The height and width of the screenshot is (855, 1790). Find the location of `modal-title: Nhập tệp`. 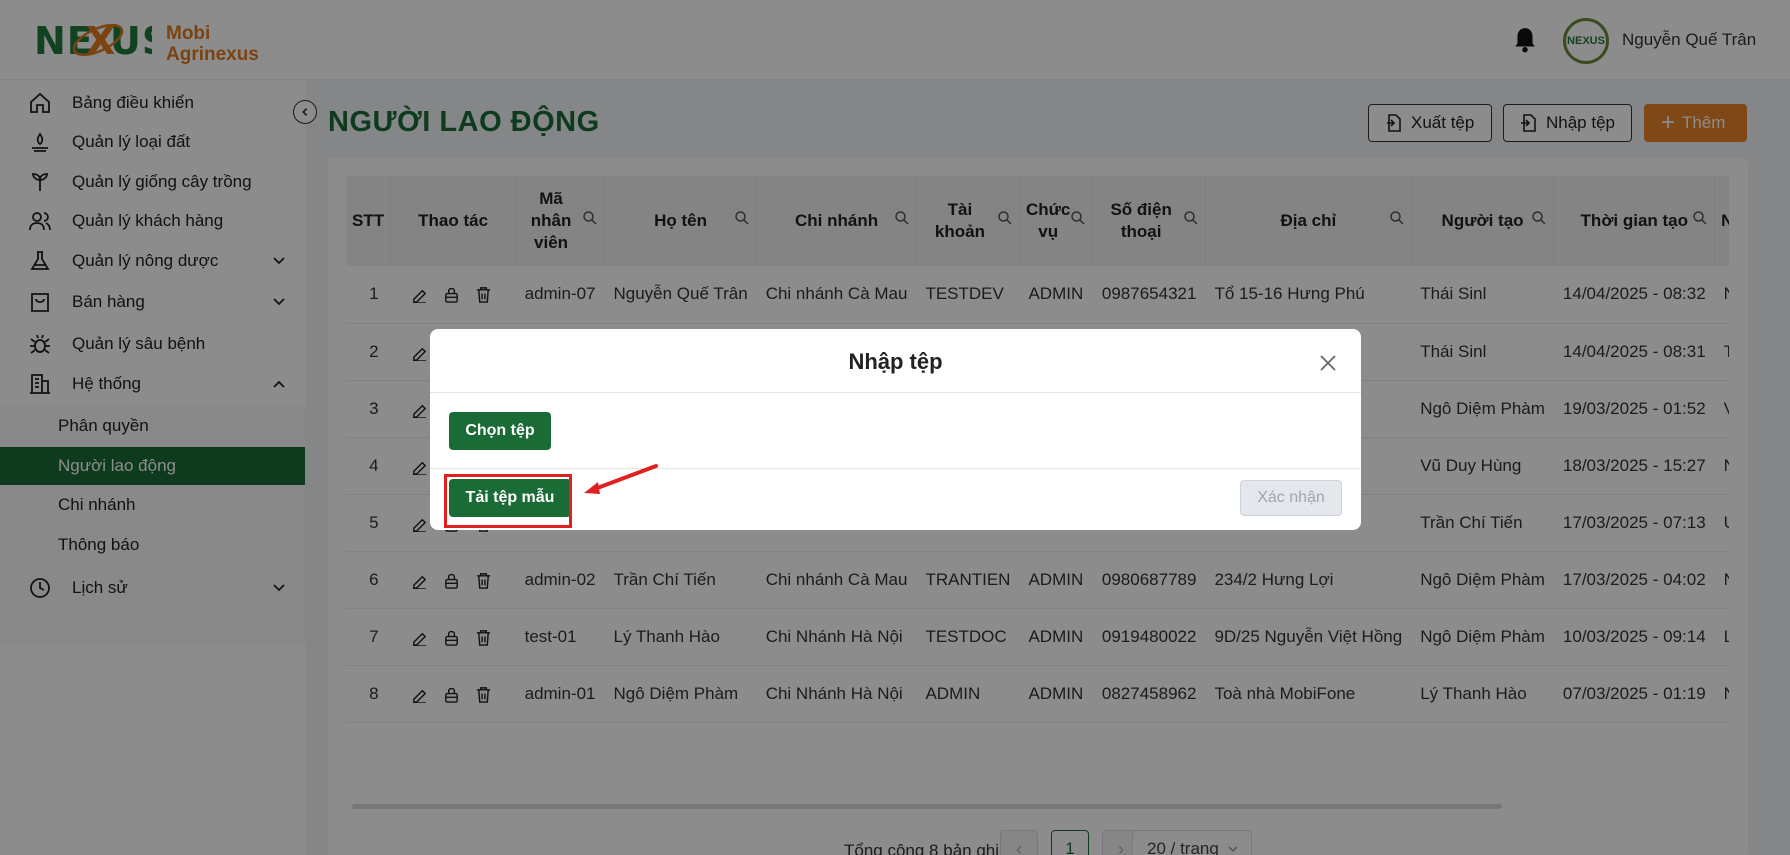

modal-title: Nhập tệp is located at coordinates (895, 361).